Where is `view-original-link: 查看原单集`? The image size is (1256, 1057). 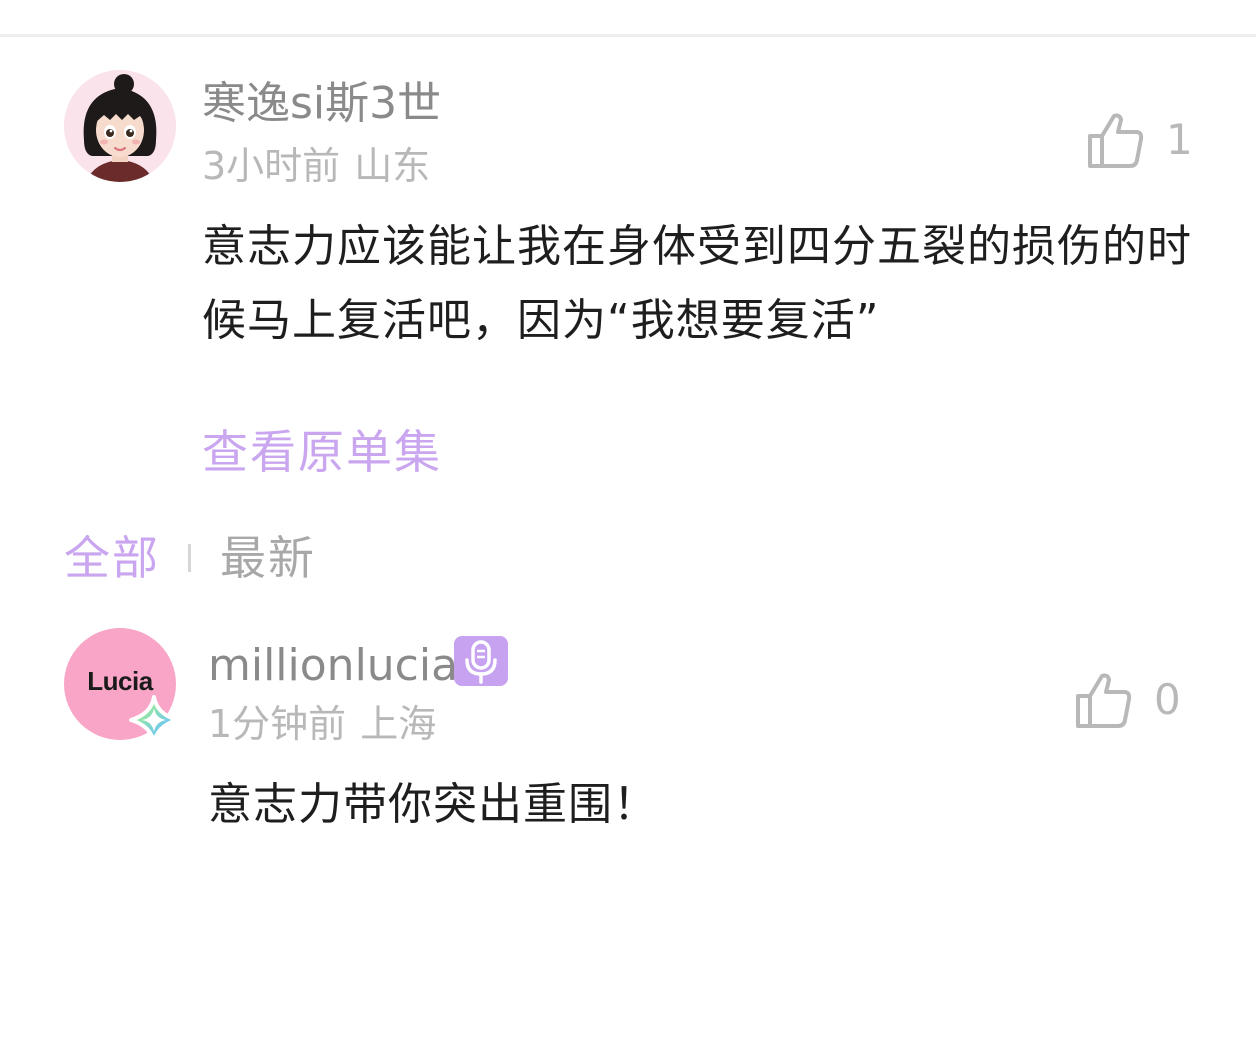 view-original-link: 查看原单集 is located at coordinates (322, 452).